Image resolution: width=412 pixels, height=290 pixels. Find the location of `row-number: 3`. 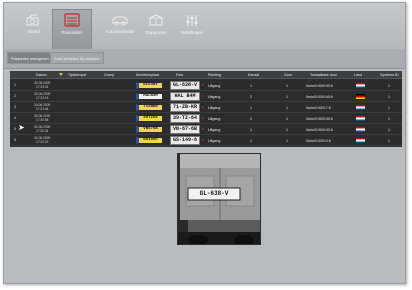

row-number: 3 is located at coordinates (15, 107).